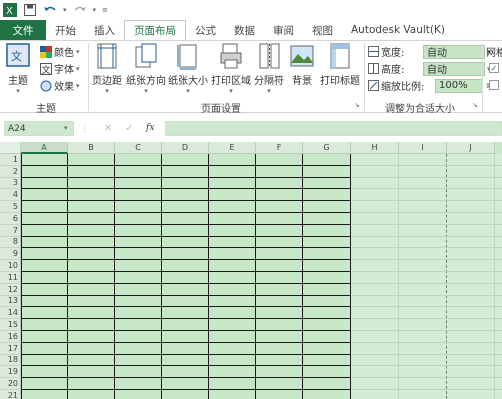 Image resolution: width=502 pixels, height=399 pixels. What do you see at coordinates (10, 394) in the screenshot?
I see `row-header-21: 21` at bounding box center [10, 394].